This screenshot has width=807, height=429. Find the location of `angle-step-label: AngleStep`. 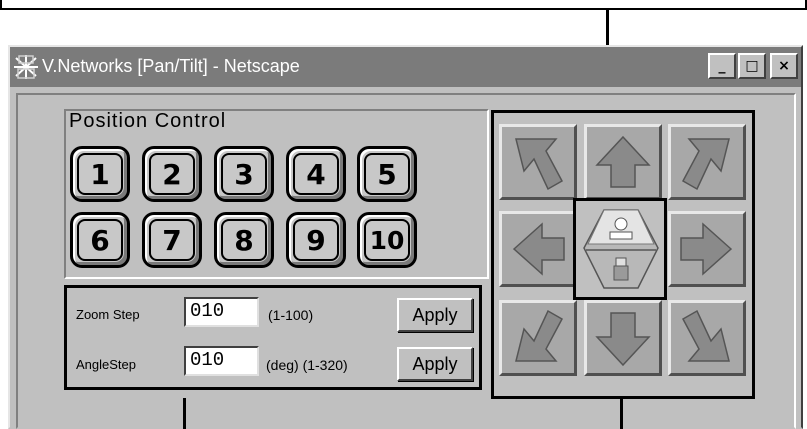

angle-step-label: AngleStep is located at coordinates (106, 364).